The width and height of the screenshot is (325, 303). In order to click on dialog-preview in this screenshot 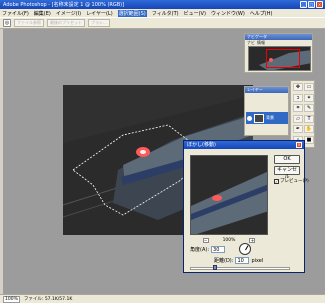, I will do `click(229, 195)`.